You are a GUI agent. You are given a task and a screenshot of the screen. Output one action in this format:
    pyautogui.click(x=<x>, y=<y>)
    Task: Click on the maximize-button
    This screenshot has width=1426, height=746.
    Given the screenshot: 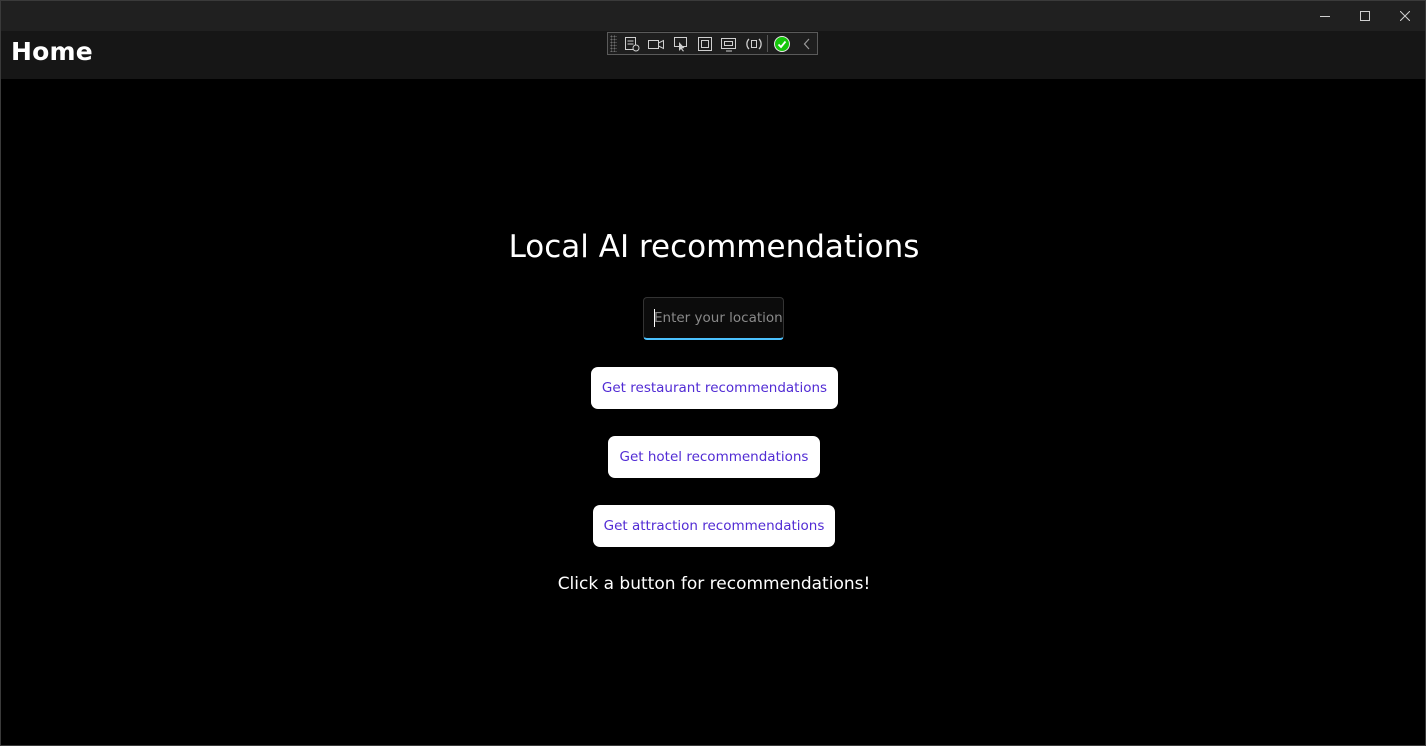 What is the action you would take?
    pyautogui.click(x=1365, y=16)
    